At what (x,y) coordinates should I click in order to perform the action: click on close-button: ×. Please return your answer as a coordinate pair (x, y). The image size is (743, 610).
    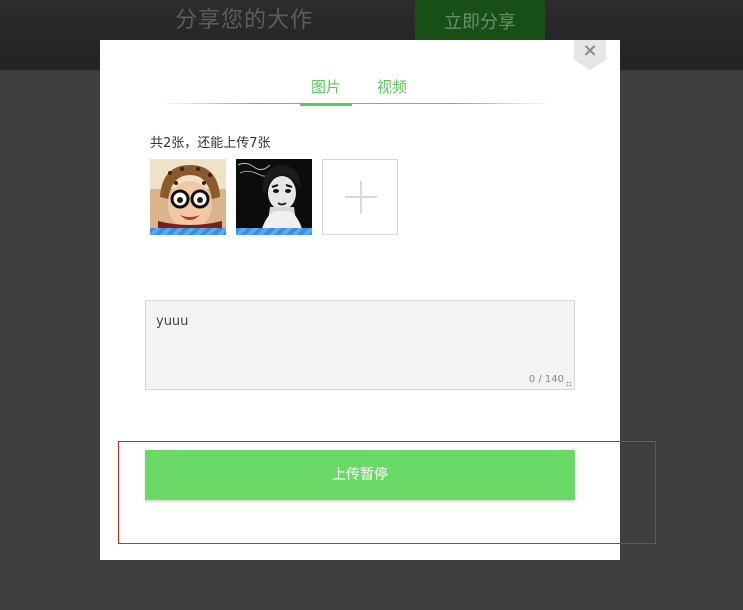
    Looking at the image, I should click on (590, 55).